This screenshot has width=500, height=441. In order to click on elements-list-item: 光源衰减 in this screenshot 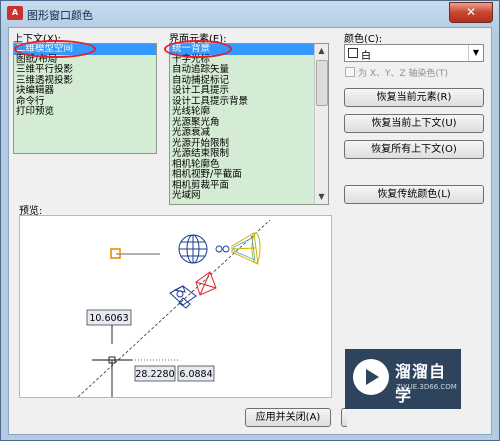, I will do `click(242, 133)`.